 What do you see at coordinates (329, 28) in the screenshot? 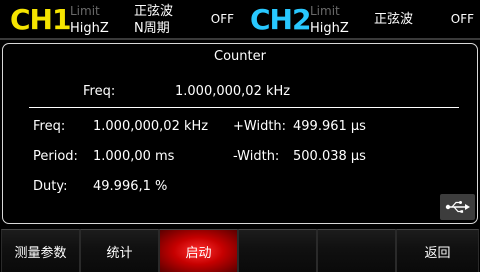
I see `channel-2-impedance: HighZ` at bounding box center [329, 28].